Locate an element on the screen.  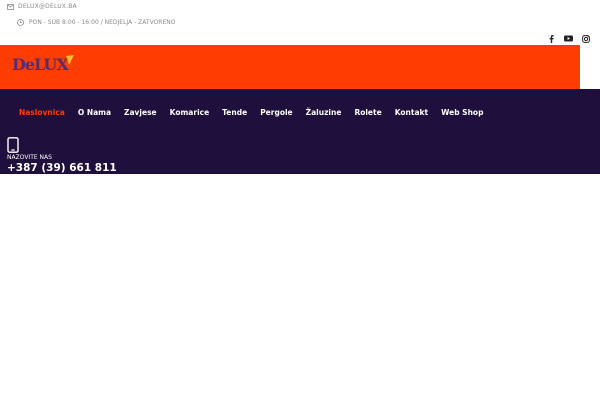
email-contact: DELUX@DELUX.BA is located at coordinates (42, 6).